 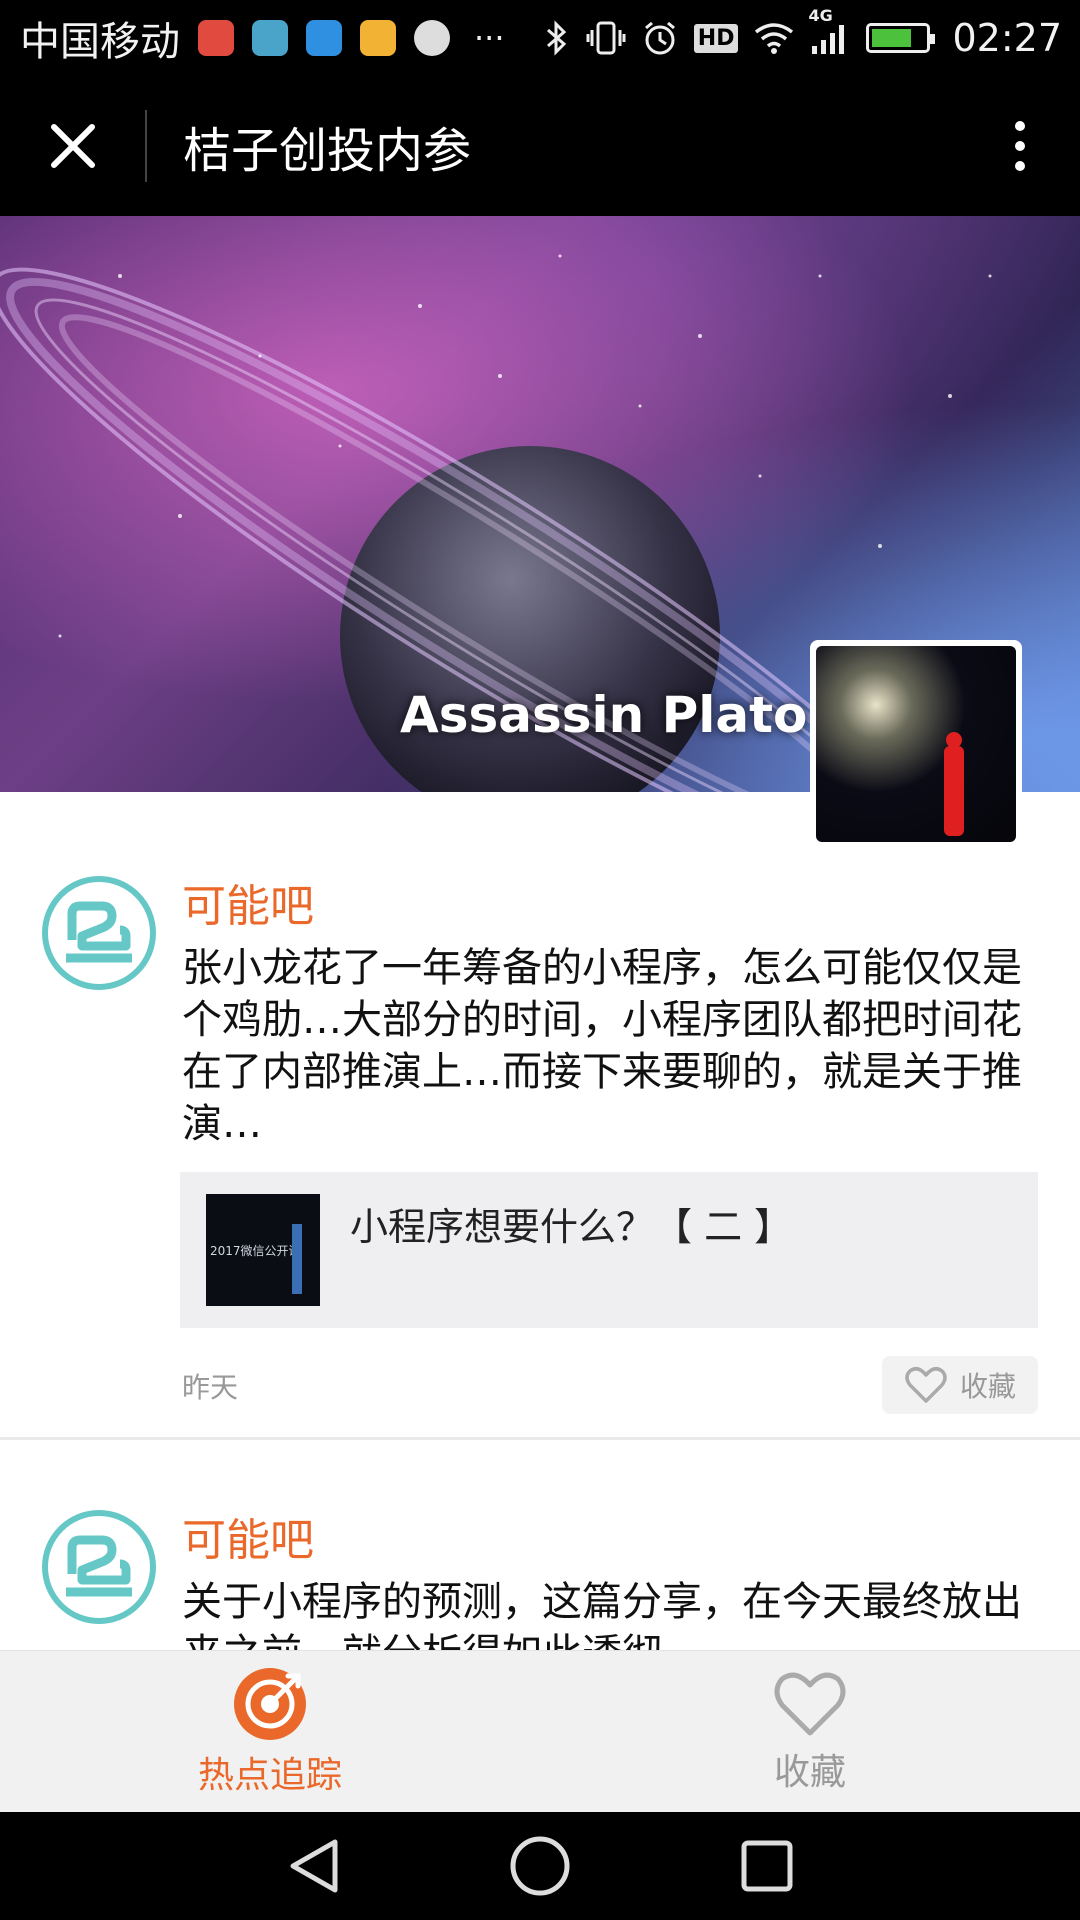 I want to click on recents-button, so click(x=767, y=1866).